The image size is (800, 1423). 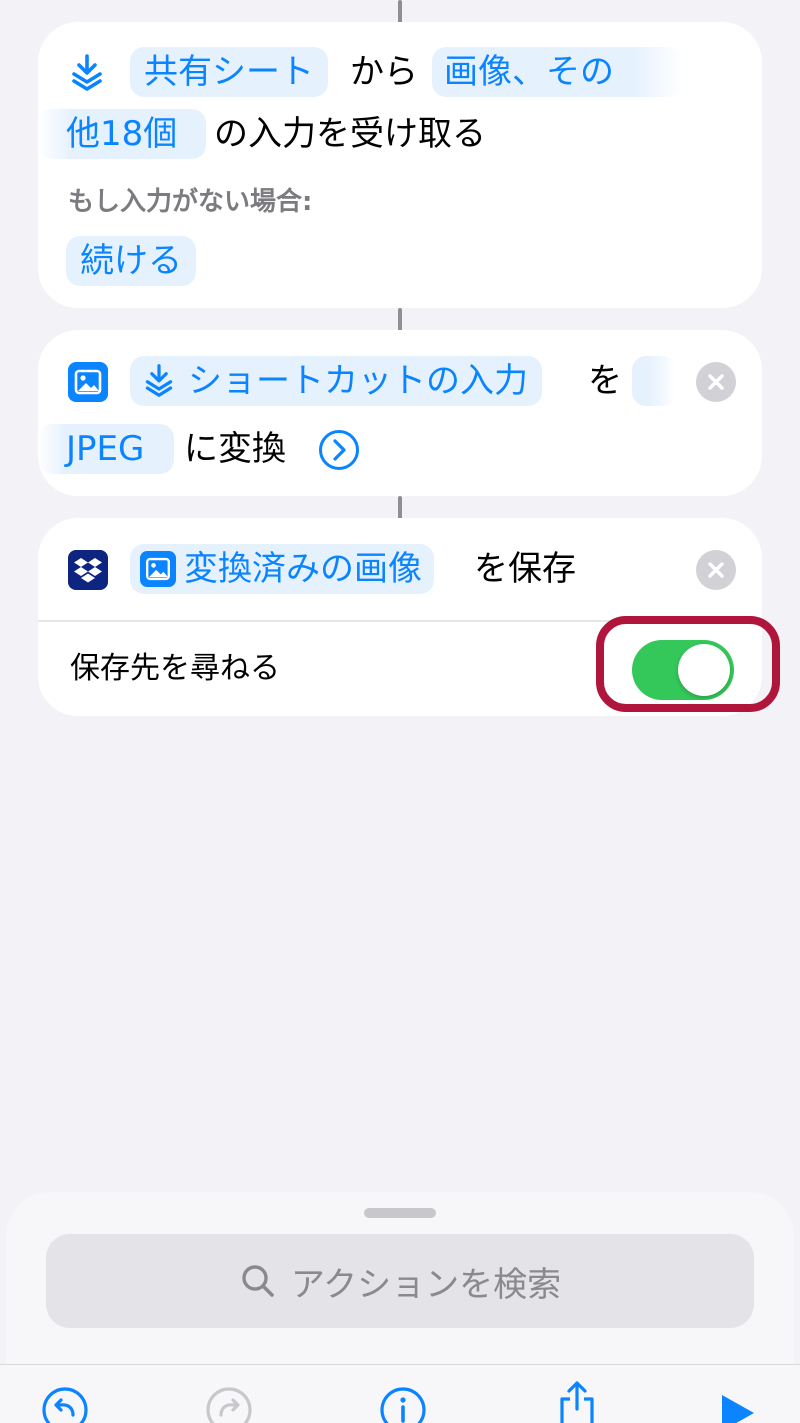 I want to click on actions-sheet: アクションを検索, so click(x=400, y=1278).